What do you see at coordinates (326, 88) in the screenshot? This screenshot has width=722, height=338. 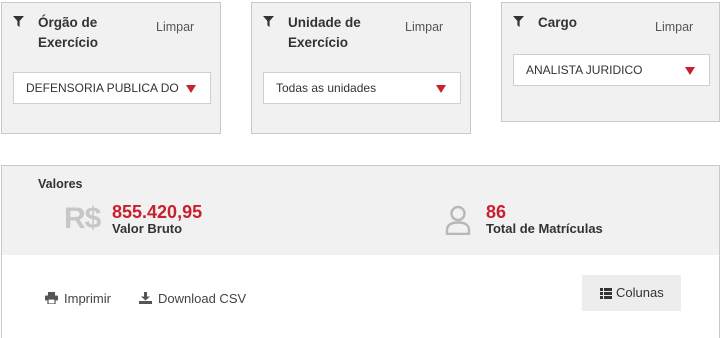 I see `select-value: Todas as unidades` at bounding box center [326, 88].